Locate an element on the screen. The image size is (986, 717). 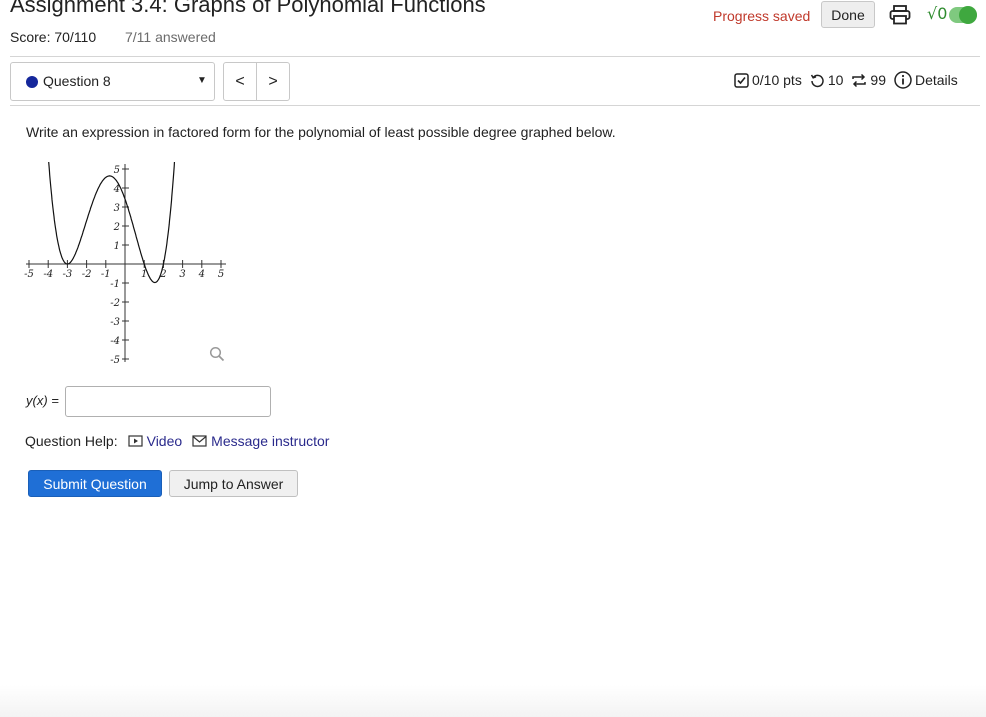
y-tick-label: -5 is located at coordinates (115, 360).